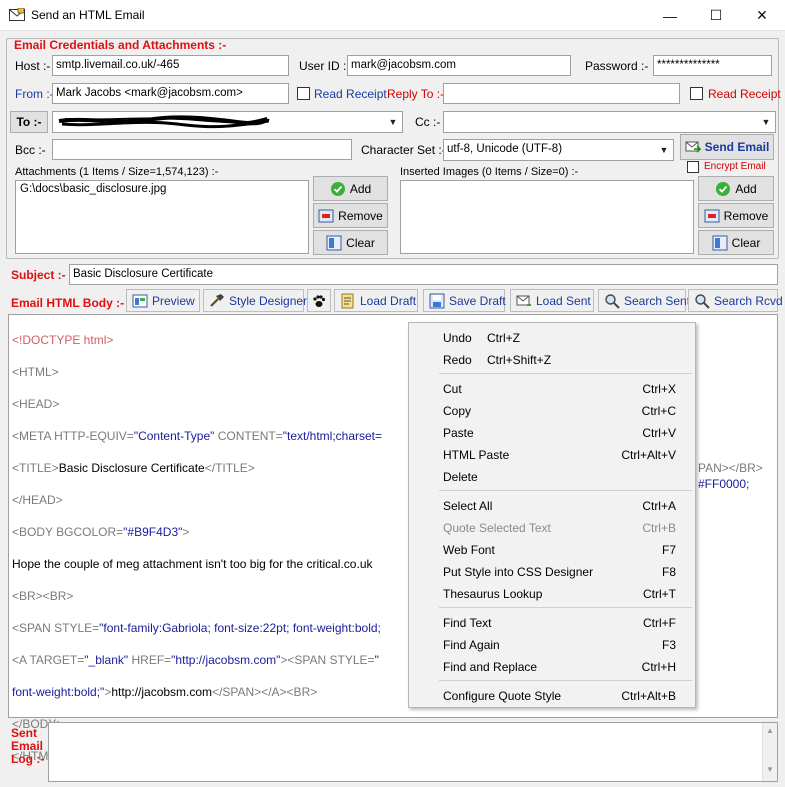 The width and height of the screenshot is (785, 787). Describe the element at coordinates (736, 242) in the screenshot. I see `clear-images-button: Clear` at that location.